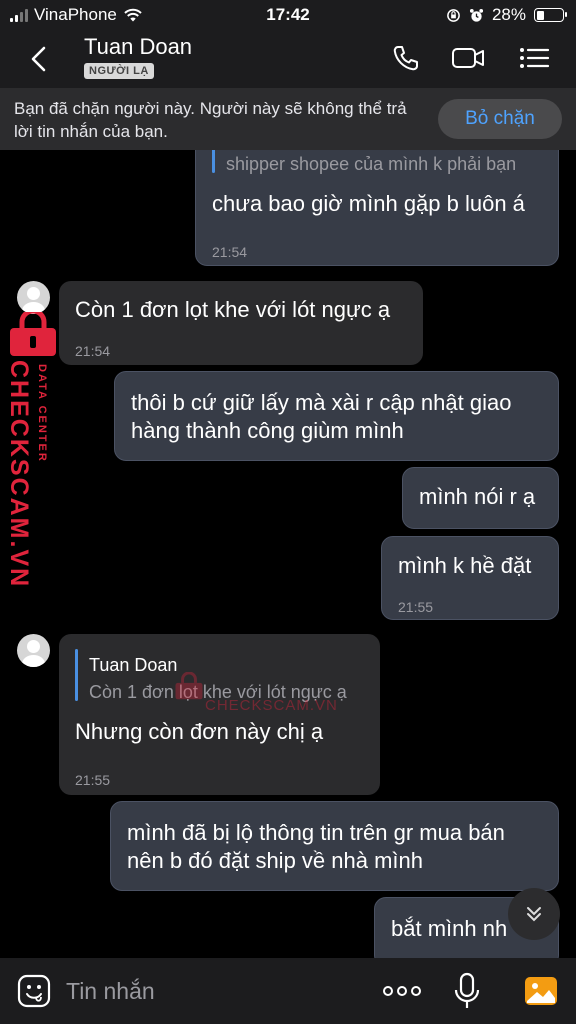 The height and width of the screenshot is (1024, 576). What do you see at coordinates (19, 474) in the screenshot?
I see `watermark-brand: CHECKSCAM.VN` at bounding box center [19, 474].